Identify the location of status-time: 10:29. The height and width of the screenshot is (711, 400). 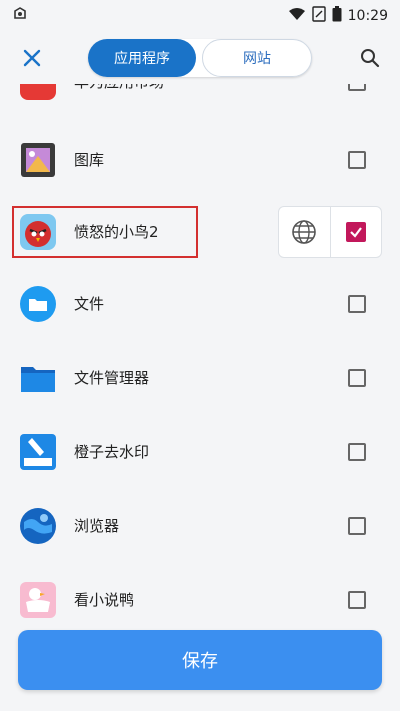
(367, 16).